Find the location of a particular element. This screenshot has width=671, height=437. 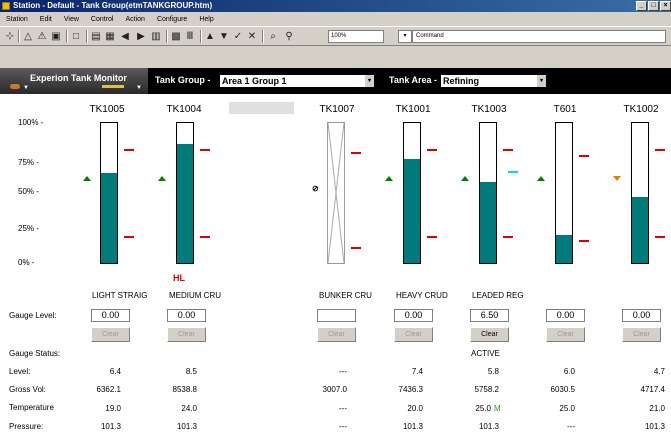

level-value: 6.0 is located at coordinates (569, 371).